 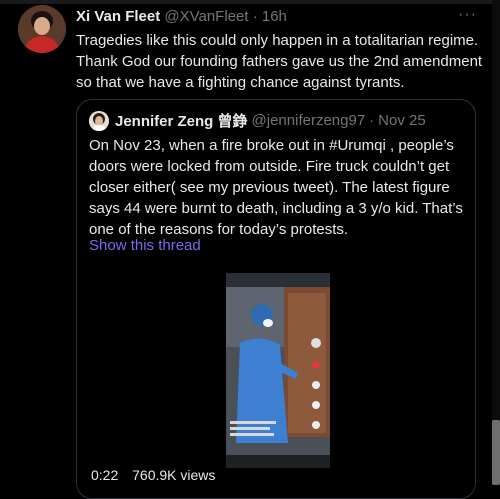 What do you see at coordinates (496, 452) in the screenshot?
I see `scrollbar-thumb` at bounding box center [496, 452].